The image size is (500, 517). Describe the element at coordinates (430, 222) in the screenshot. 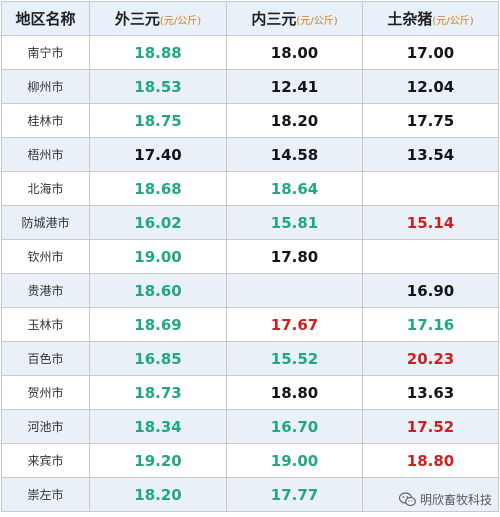

I see `local-price-cell: 15.14` at that location.